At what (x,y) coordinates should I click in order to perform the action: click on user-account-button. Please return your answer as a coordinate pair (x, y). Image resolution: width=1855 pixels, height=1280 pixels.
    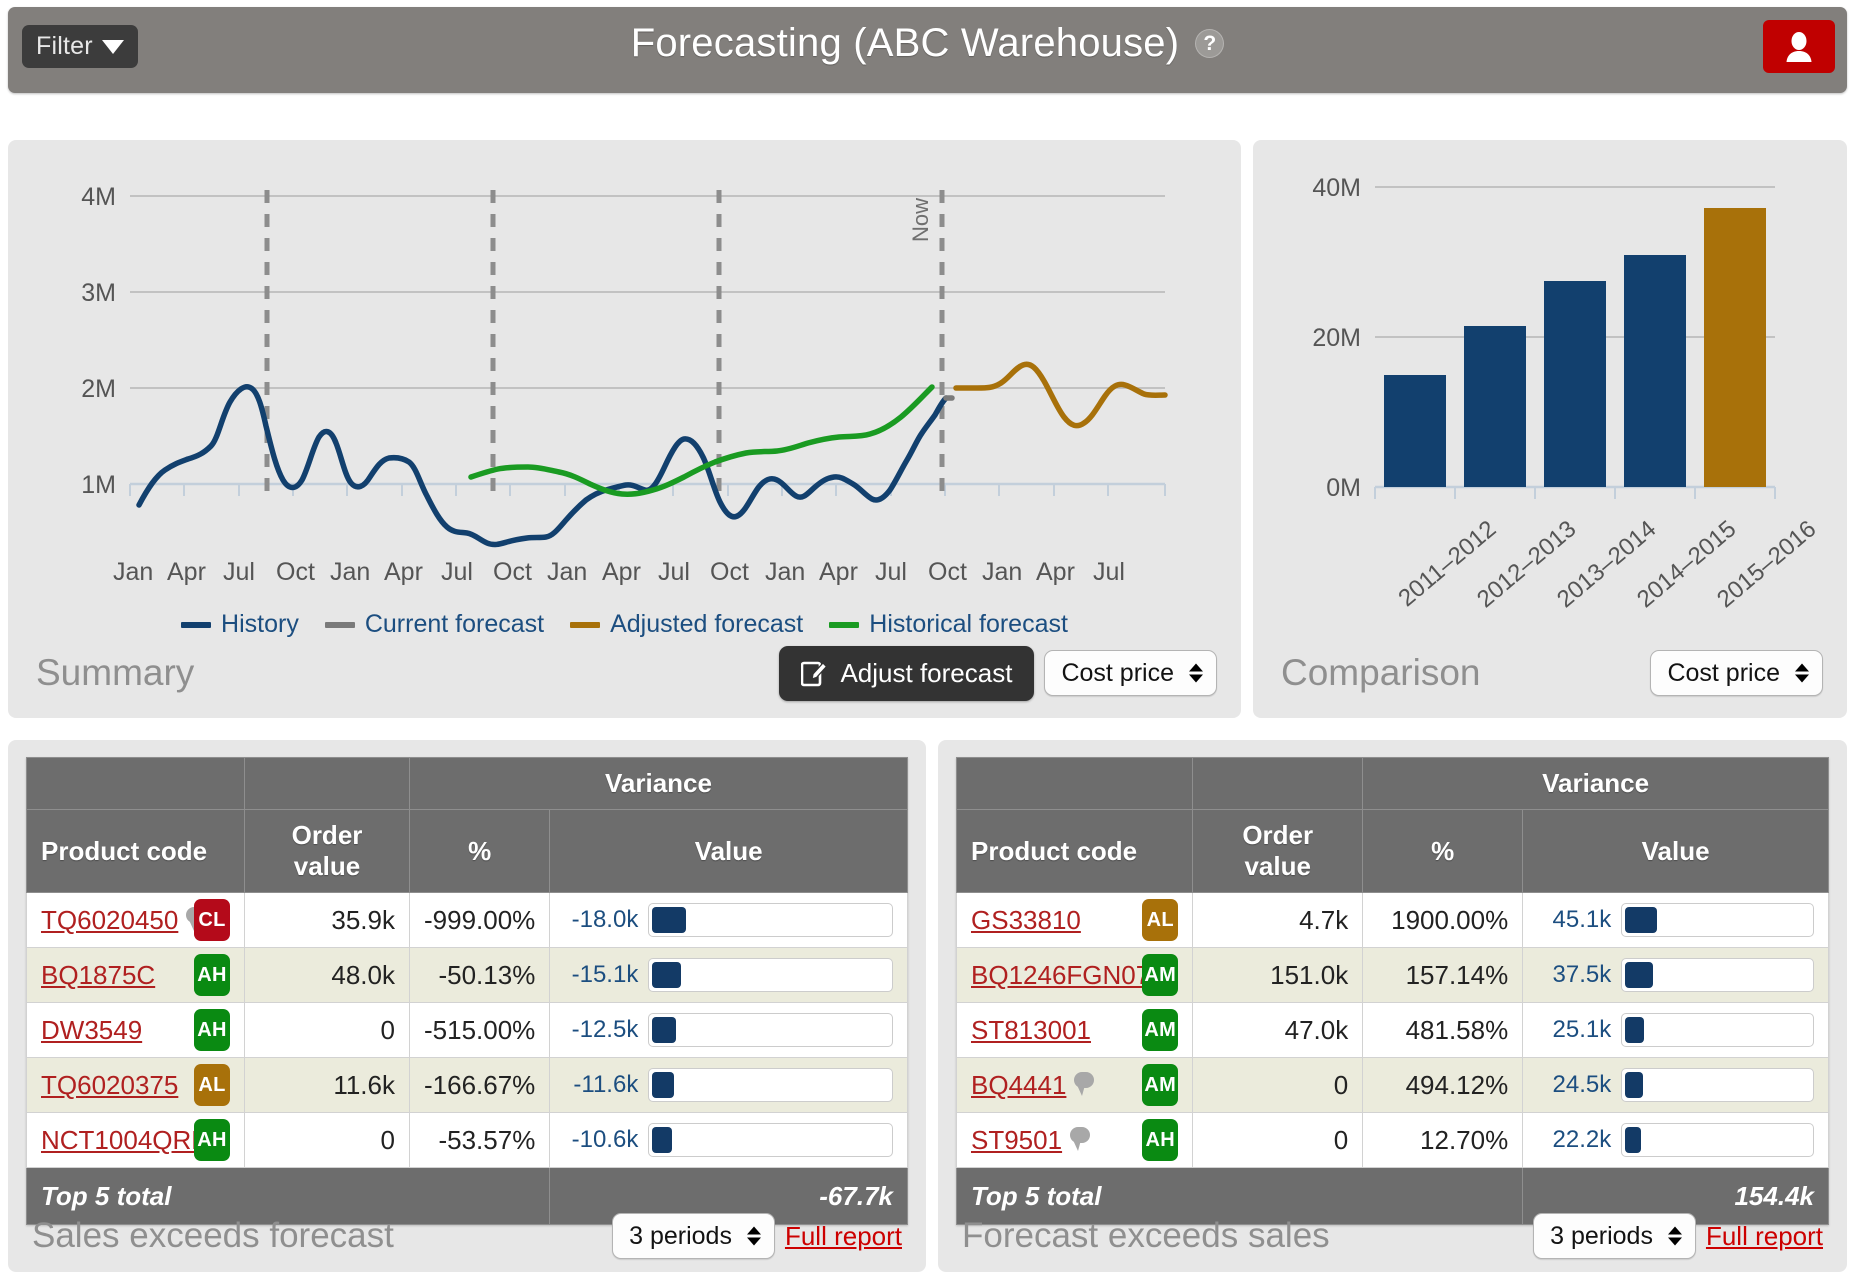
    Looking at the image, I should click on (1799, 46).